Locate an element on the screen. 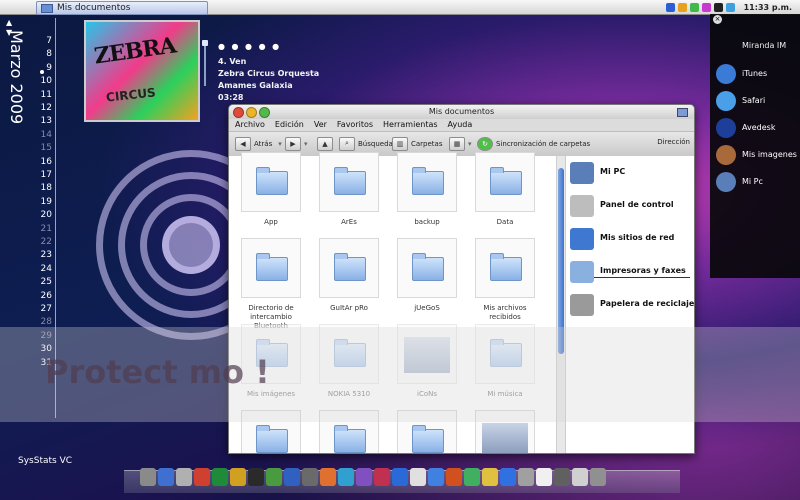 The width and height of the screenshot is (800, 500). launcher-item: iTunes is located at coordinates (758, 75).